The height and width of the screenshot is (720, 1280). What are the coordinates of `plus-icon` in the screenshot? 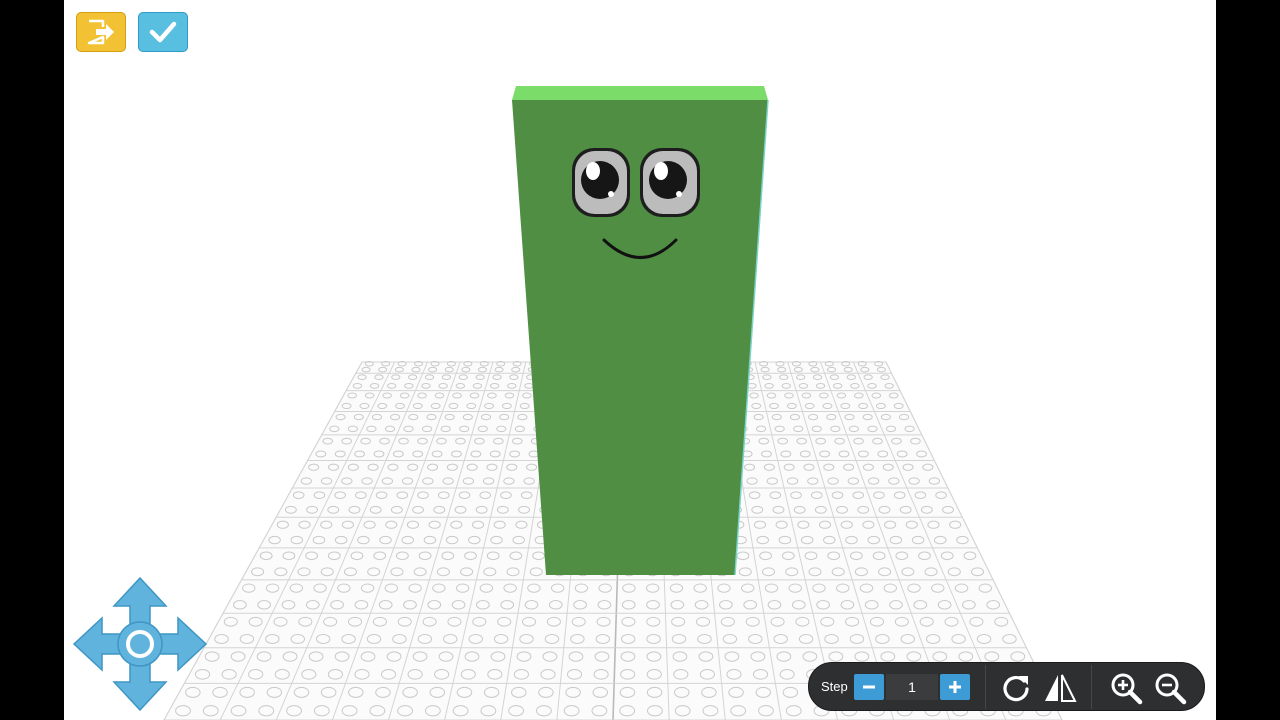 It's located at (955, 687).